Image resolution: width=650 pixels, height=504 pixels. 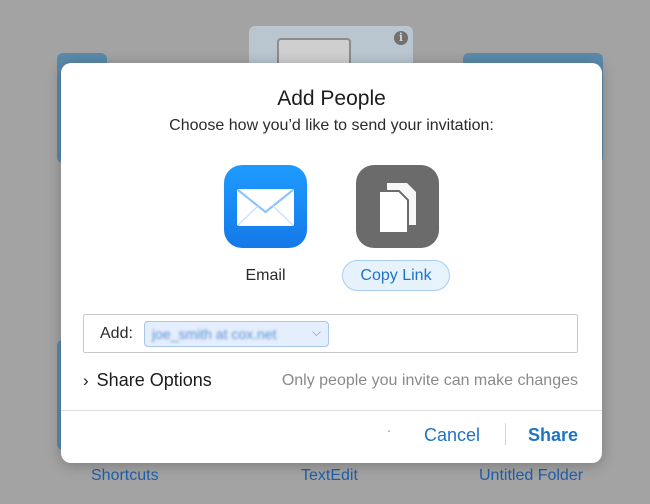 I want to click on footer-divider, so click(x=331, y=410).